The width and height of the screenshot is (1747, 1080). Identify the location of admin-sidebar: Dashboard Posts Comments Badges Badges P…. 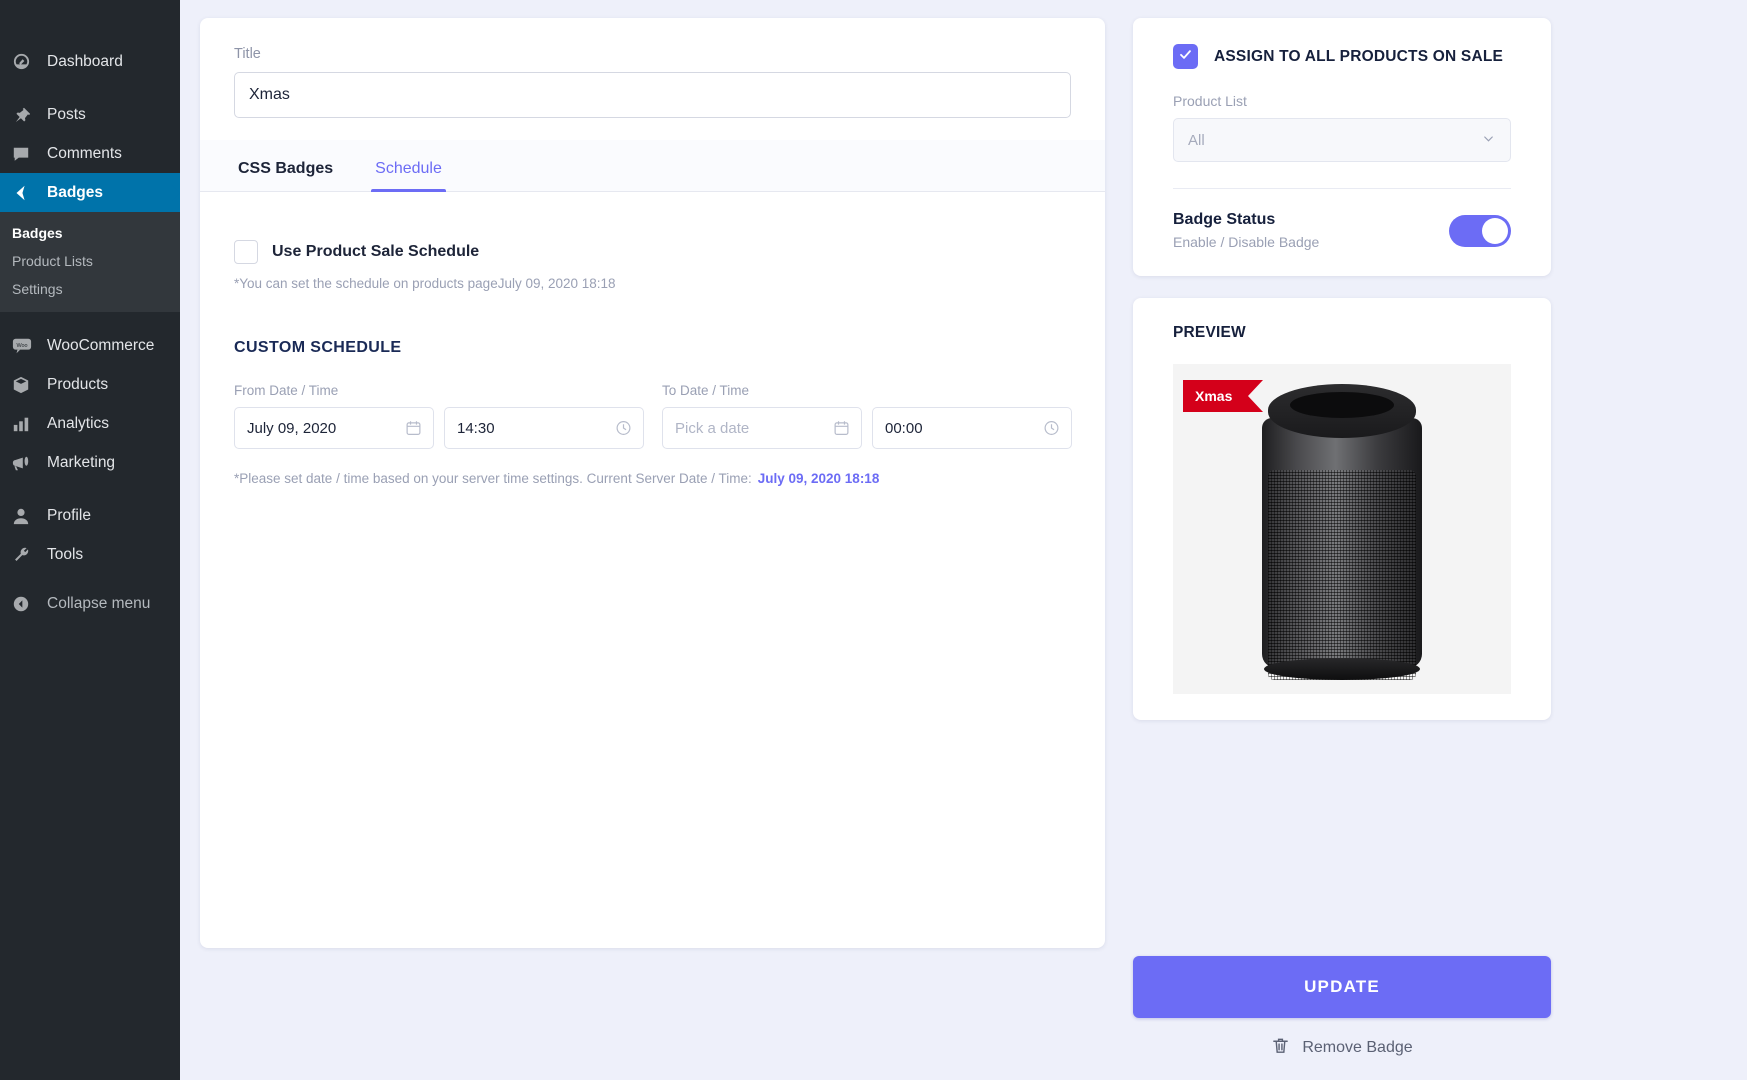
(90, 540).